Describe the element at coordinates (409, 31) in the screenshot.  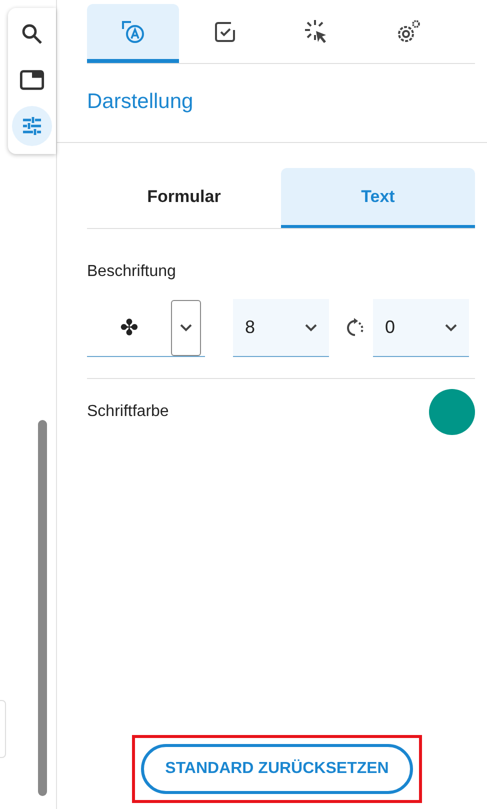
I see `settings-icon` at that location.